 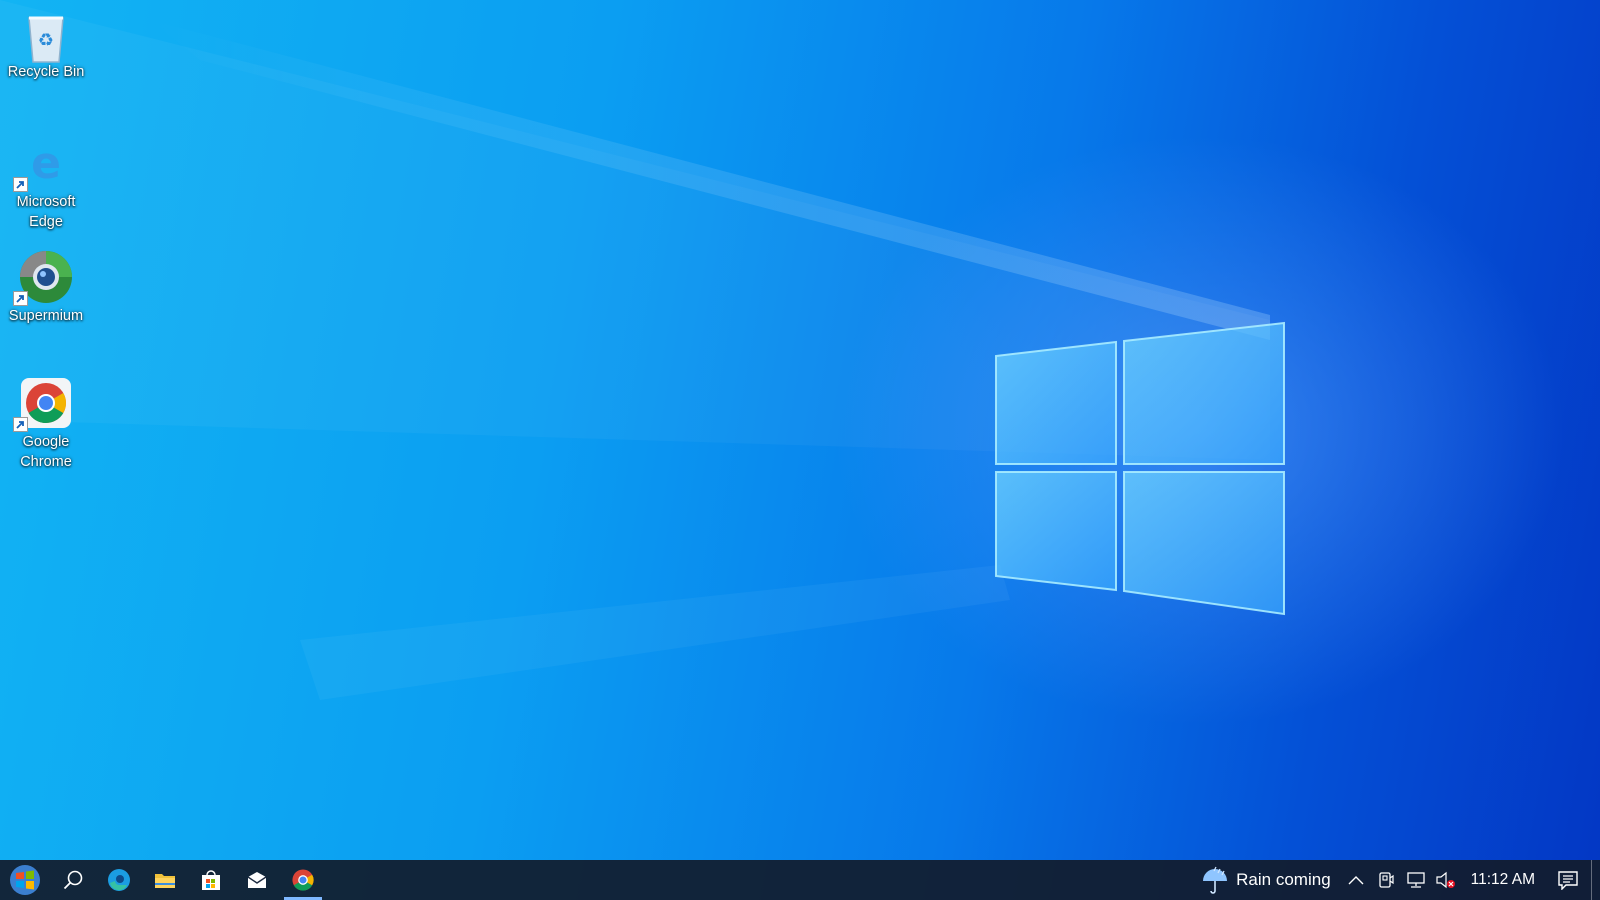 I want to click on notifications-icon, so click(x=1568, y=880).